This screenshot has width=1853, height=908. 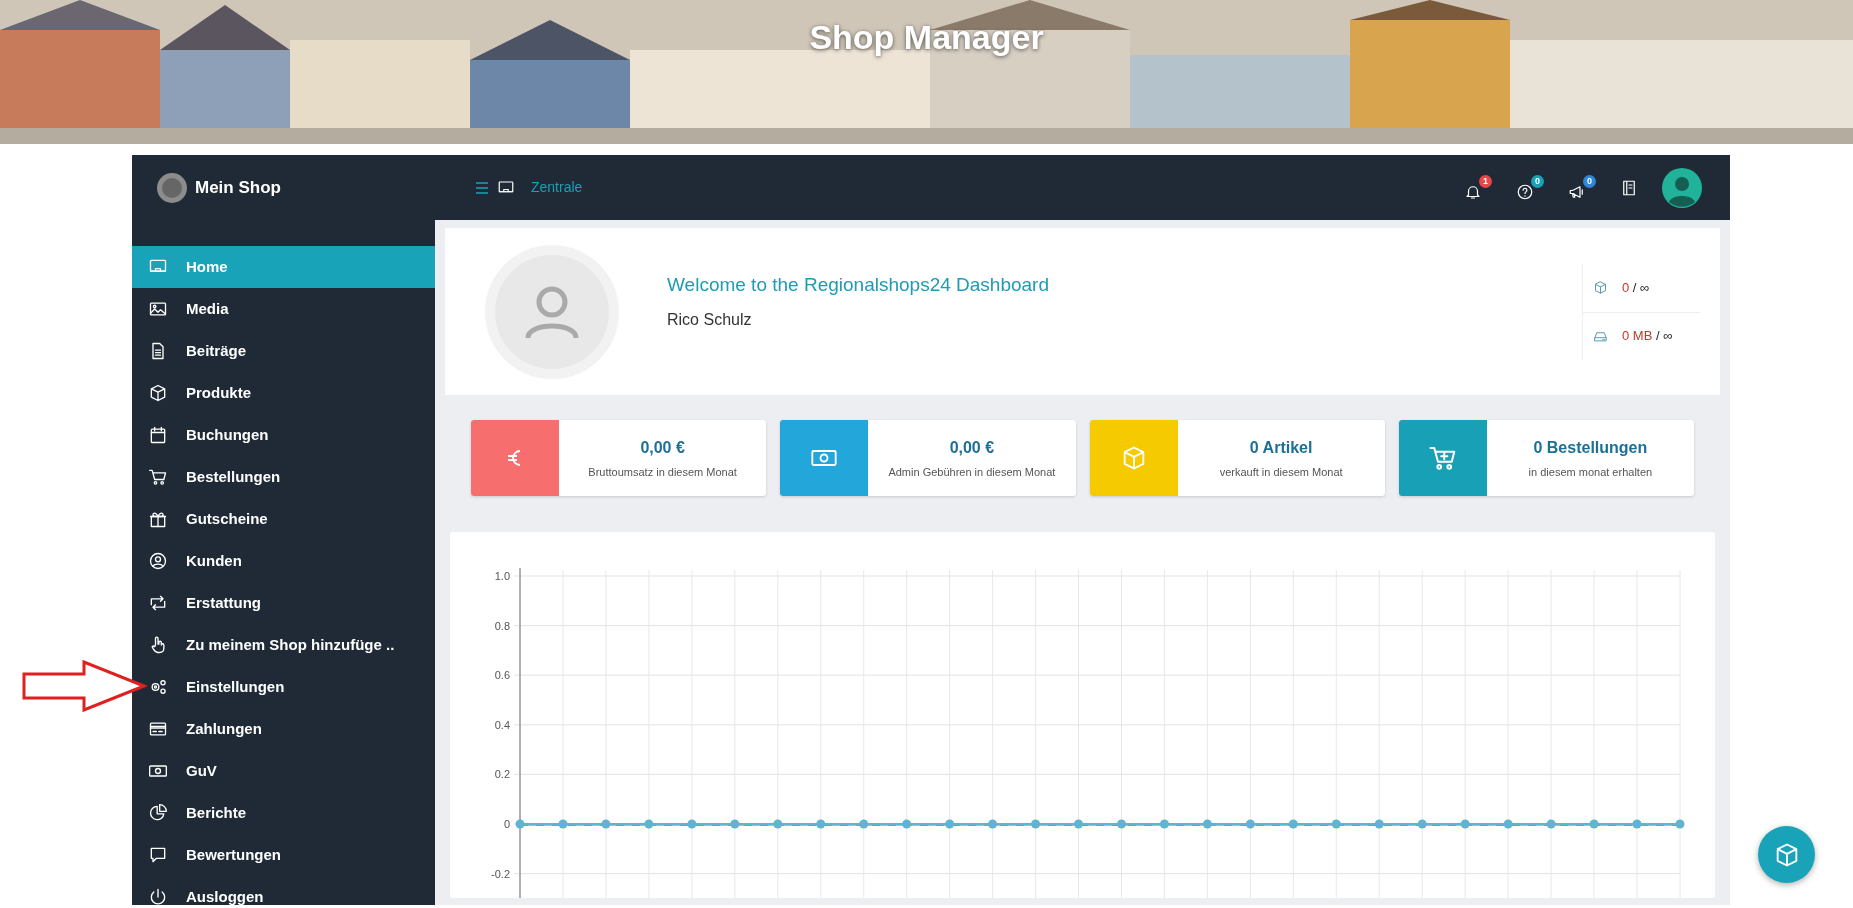 I want to click on calendar-icon, so click(x=158, y=435).